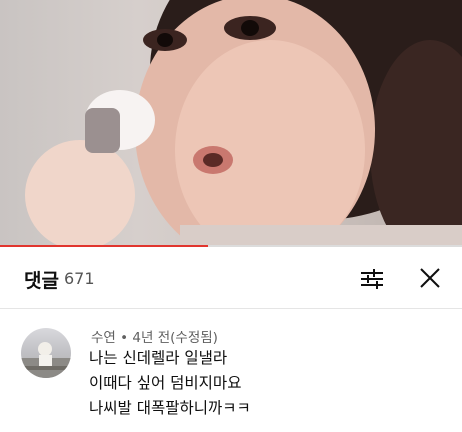 The width and height of the screenshot is (462, 432). I want to click on progress-bar, so click(231, 246).